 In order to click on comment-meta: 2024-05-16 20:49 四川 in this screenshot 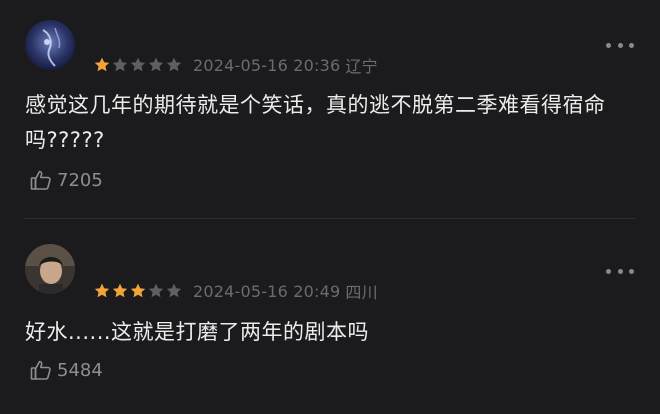, I will do `click(235, 291)`.